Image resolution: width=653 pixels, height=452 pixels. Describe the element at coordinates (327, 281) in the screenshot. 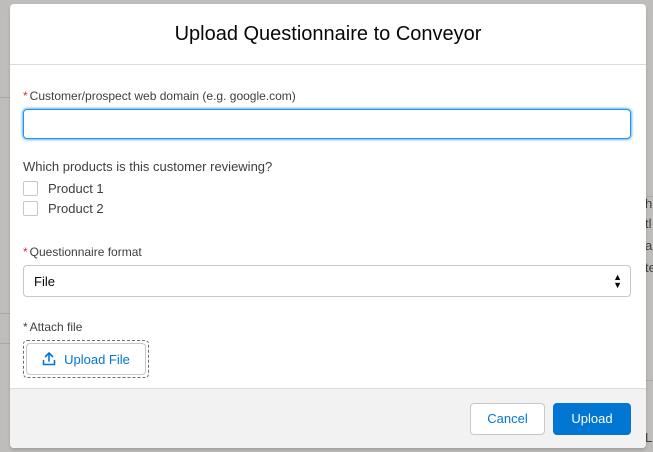

I see `format-select: File ▲ ▼` at that location.